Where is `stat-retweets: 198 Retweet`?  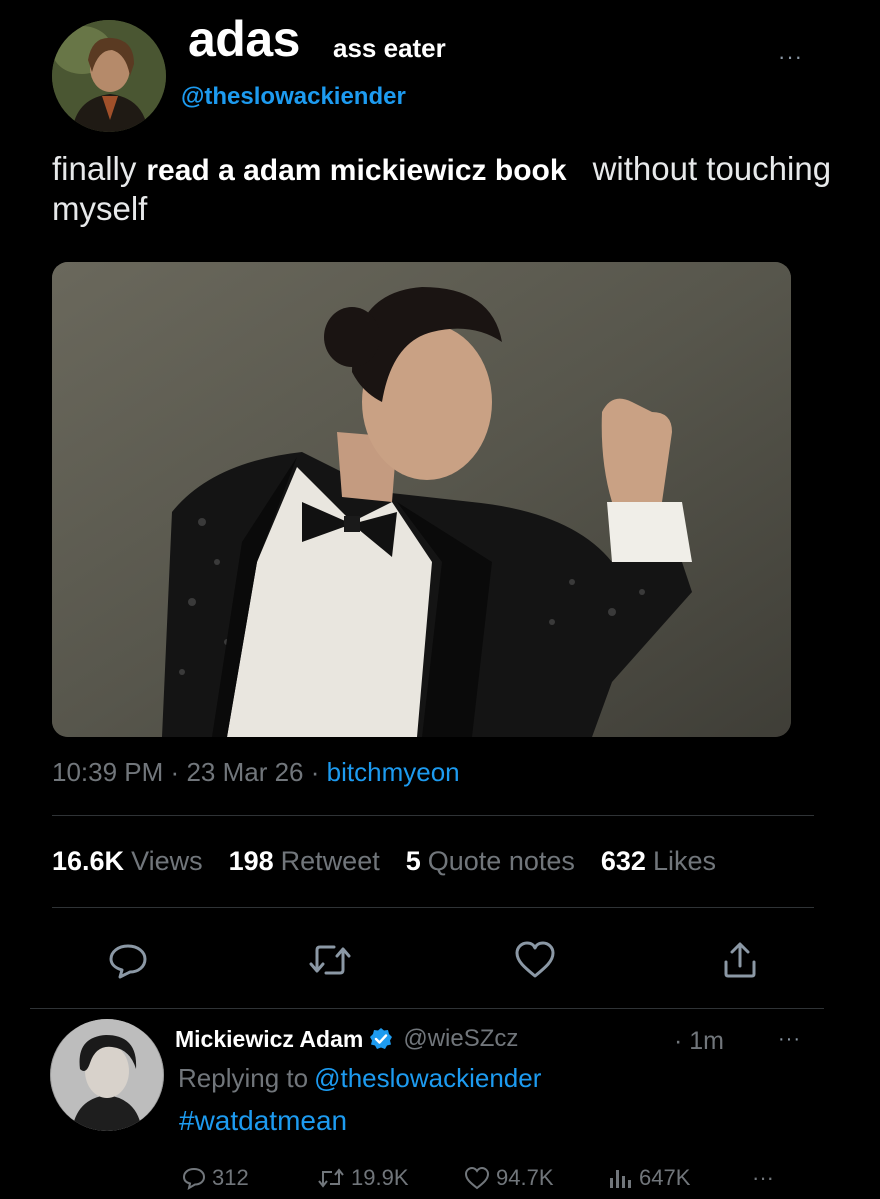 stat-retweets: 198 Retweet is located at coordinates (304, 861).